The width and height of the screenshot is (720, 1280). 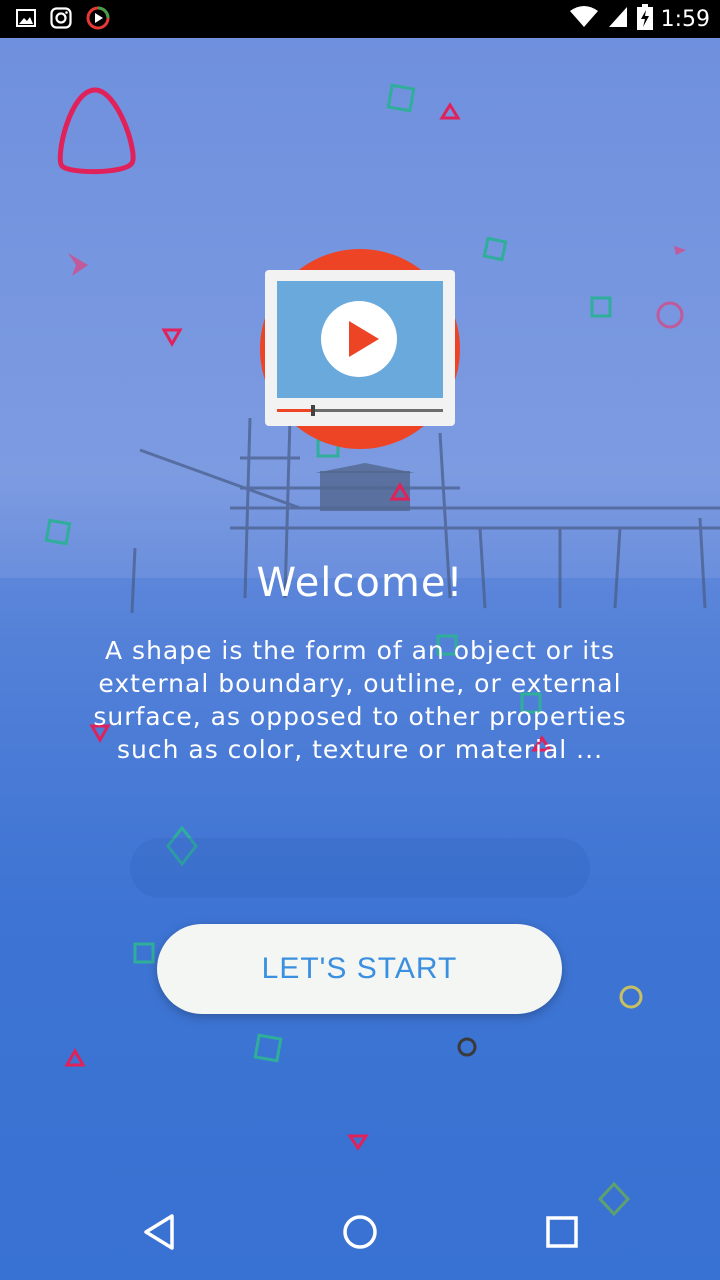 I want to click on instagram-icon, so click(x=61, y=20).